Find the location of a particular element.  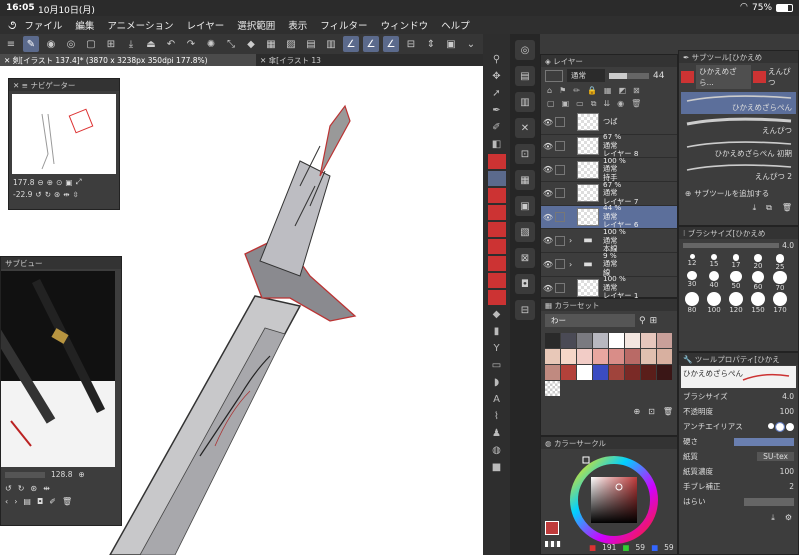

menu-selection: 選択範囲 is located at coordinates (256, 25).